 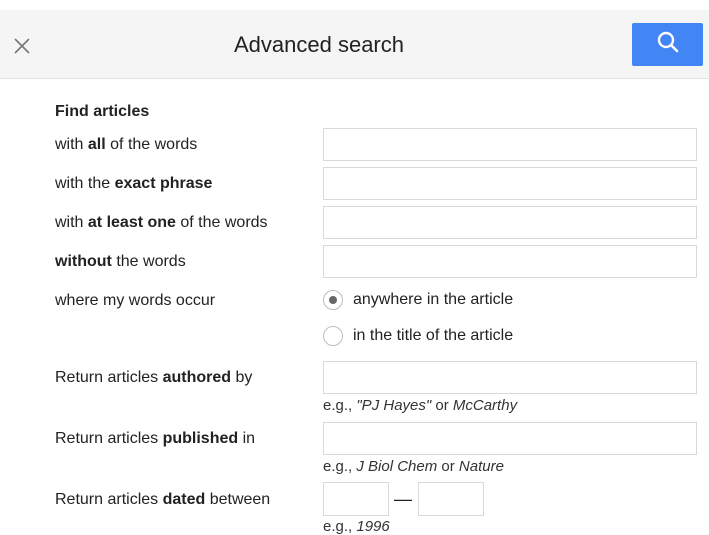 I want to click on dialog-title: Advanced search, so click(x=319, y=44).